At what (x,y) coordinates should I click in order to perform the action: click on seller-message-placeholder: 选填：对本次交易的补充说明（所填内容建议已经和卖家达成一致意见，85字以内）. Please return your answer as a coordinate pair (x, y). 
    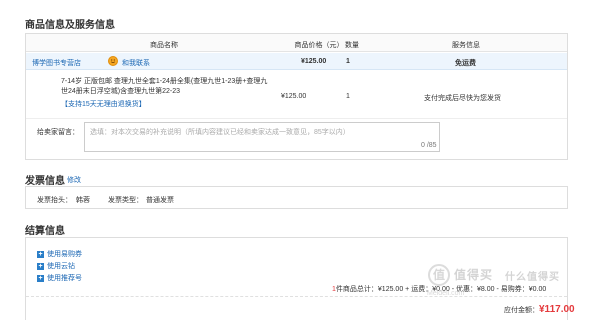
    Looking at the image, I should click on (220, 132).